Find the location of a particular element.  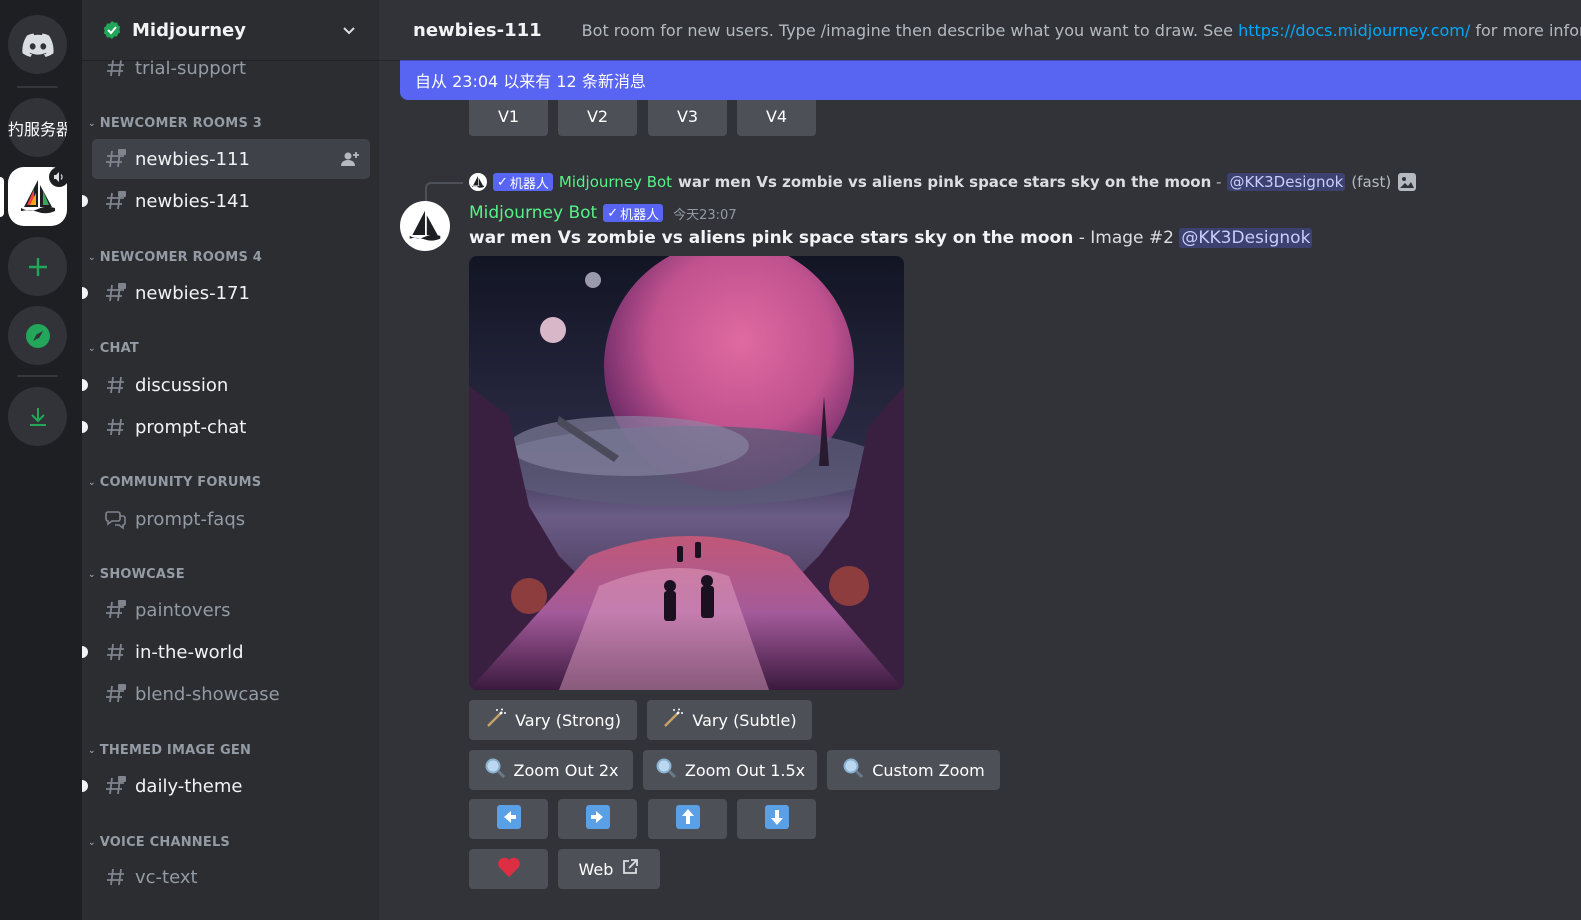

category-showcase: ⌄ SHOWCASE is located at coordinates (136, 574).